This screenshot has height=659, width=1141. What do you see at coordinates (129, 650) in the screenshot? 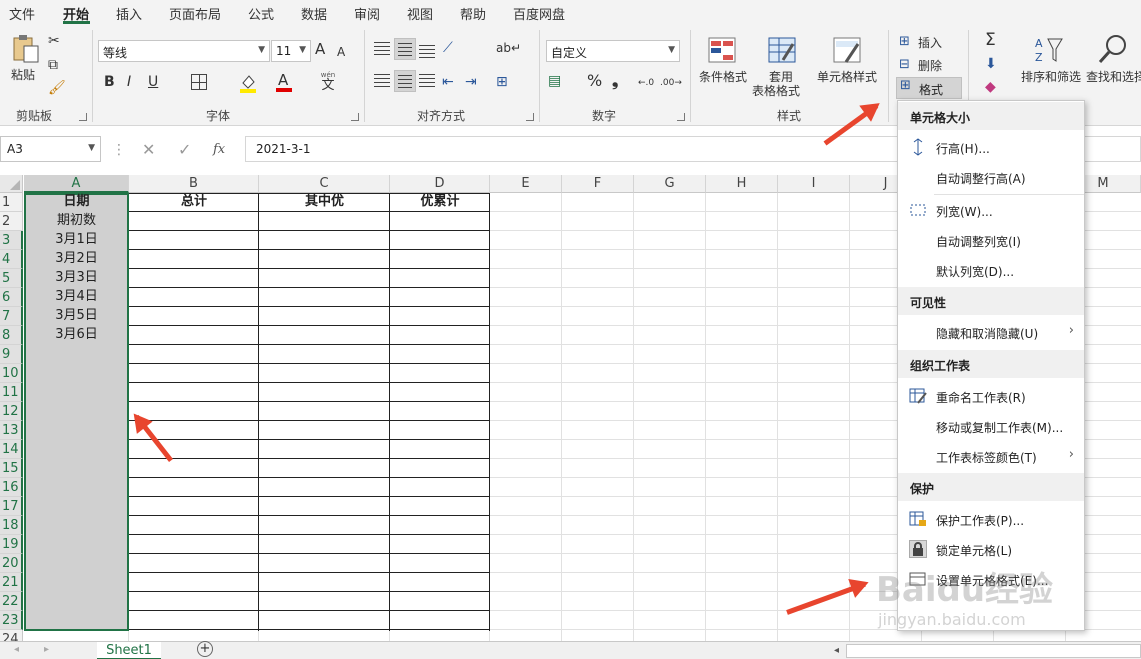
I see `sheet-tab-sheet1: Sheet1` at bounding box center [129, 650].